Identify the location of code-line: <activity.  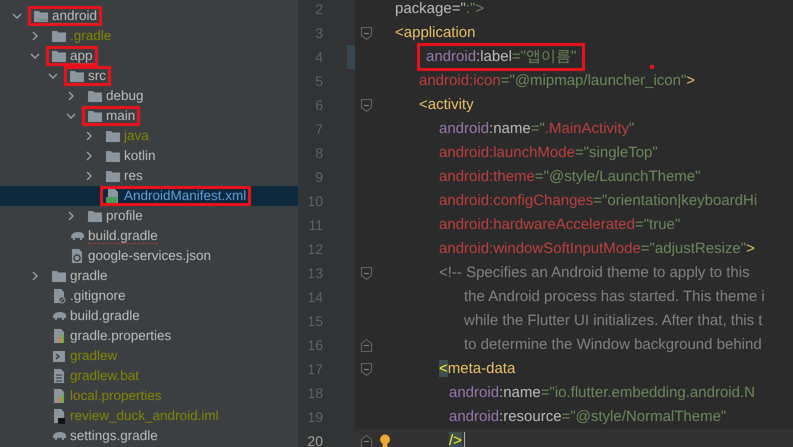
(446, 105).